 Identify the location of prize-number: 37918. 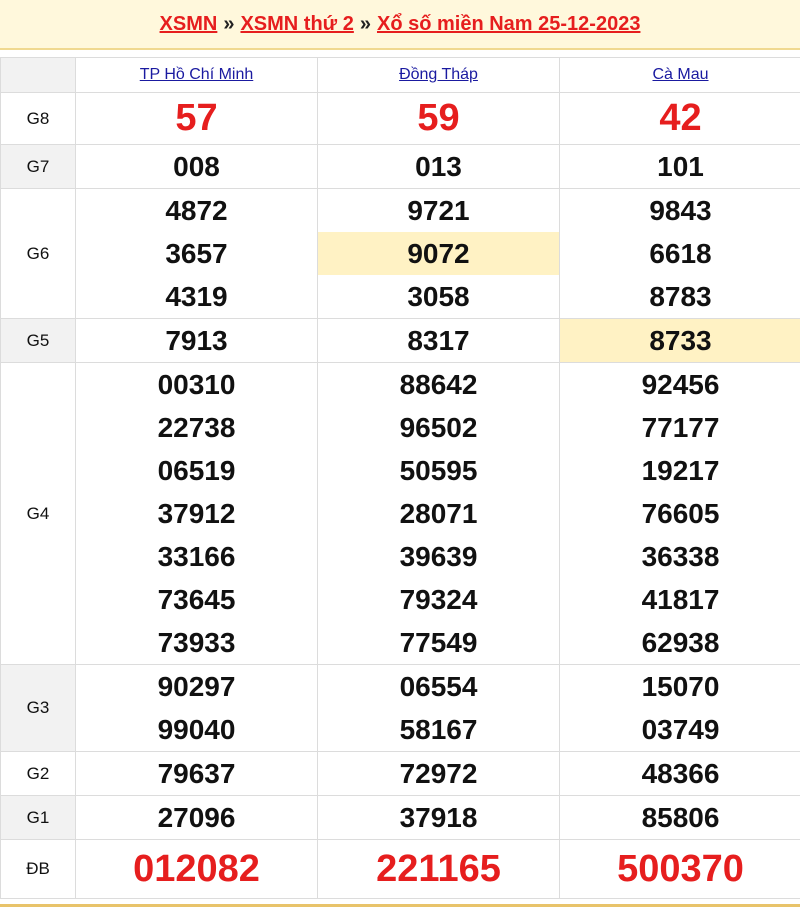
(438, 817).